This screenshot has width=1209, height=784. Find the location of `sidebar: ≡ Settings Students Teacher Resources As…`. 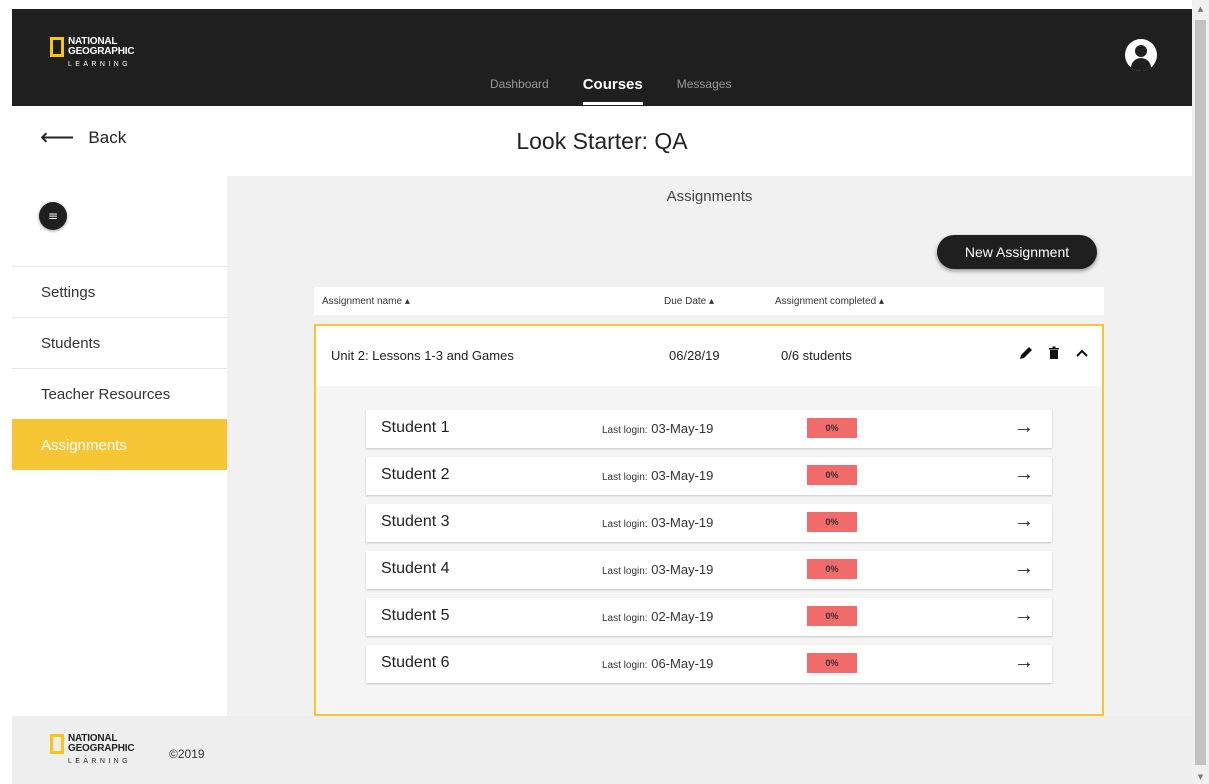

sidebar: ≡ Settings Students Teacher Resources As… is located at coordinates (119, 446).